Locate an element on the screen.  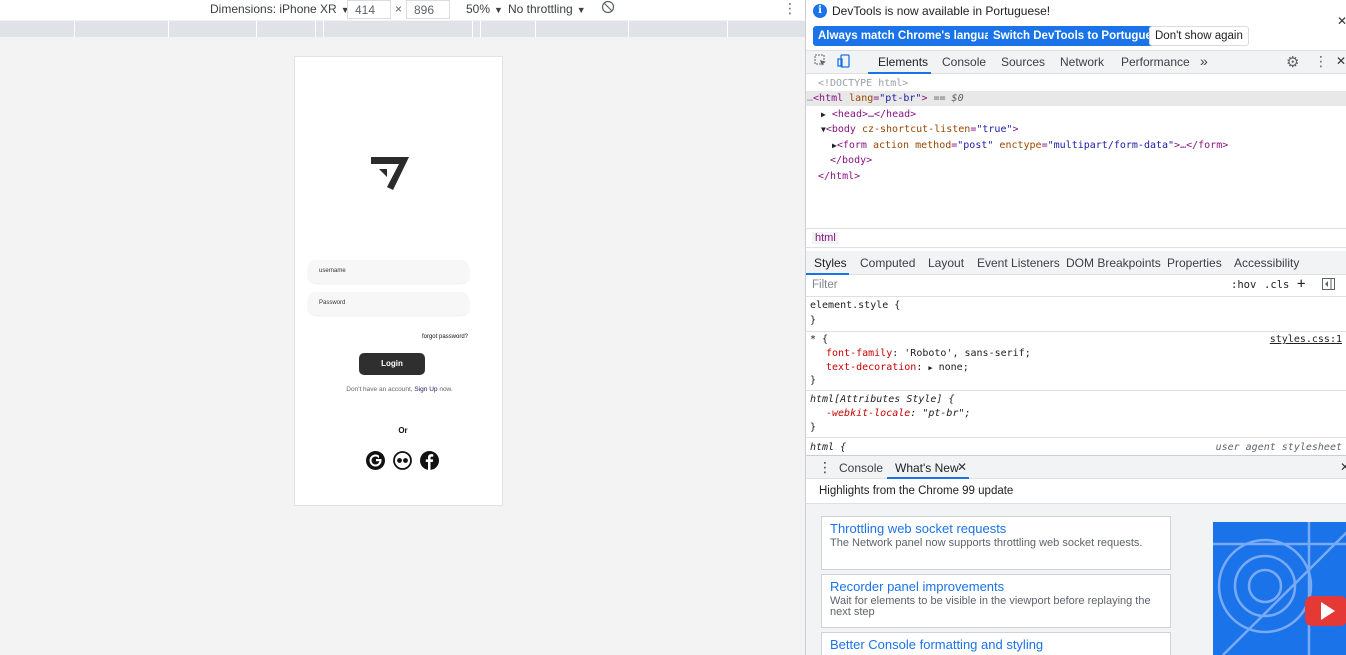
tab-layout: Layout is located at coordinates (946, 263).